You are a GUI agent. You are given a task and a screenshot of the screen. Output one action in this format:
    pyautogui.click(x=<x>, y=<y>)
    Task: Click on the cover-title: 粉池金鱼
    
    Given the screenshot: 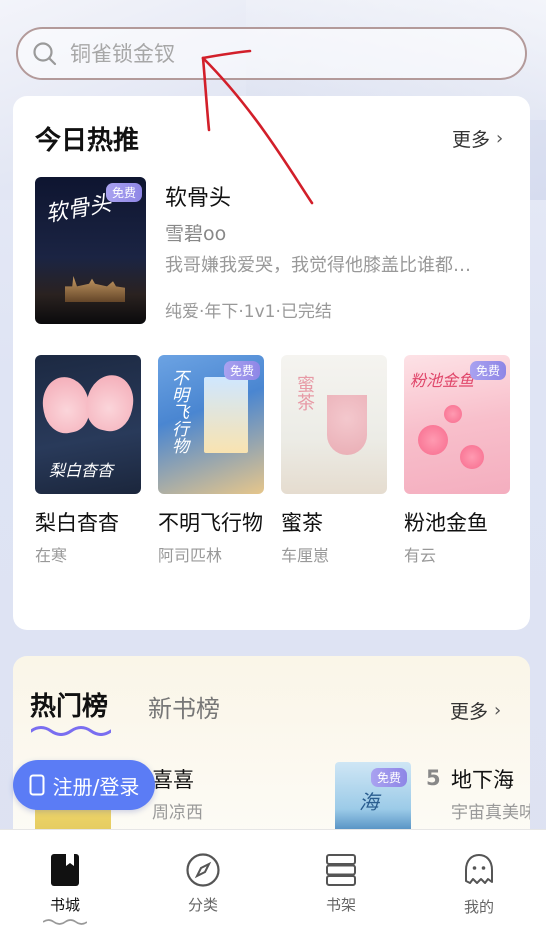 What is the action you would take?
    pyautogui.click(x=442, y=380)
    